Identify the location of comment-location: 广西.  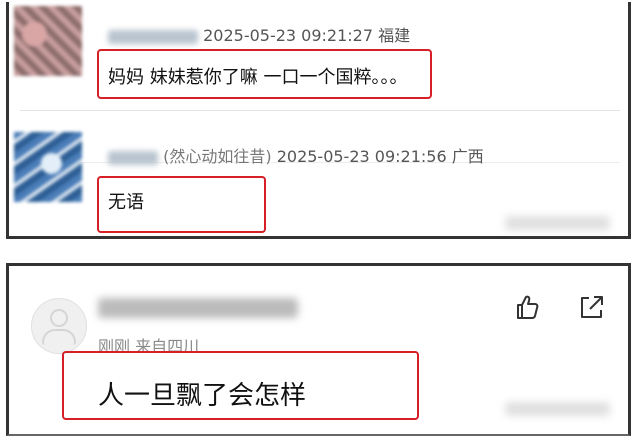
(467, 156).